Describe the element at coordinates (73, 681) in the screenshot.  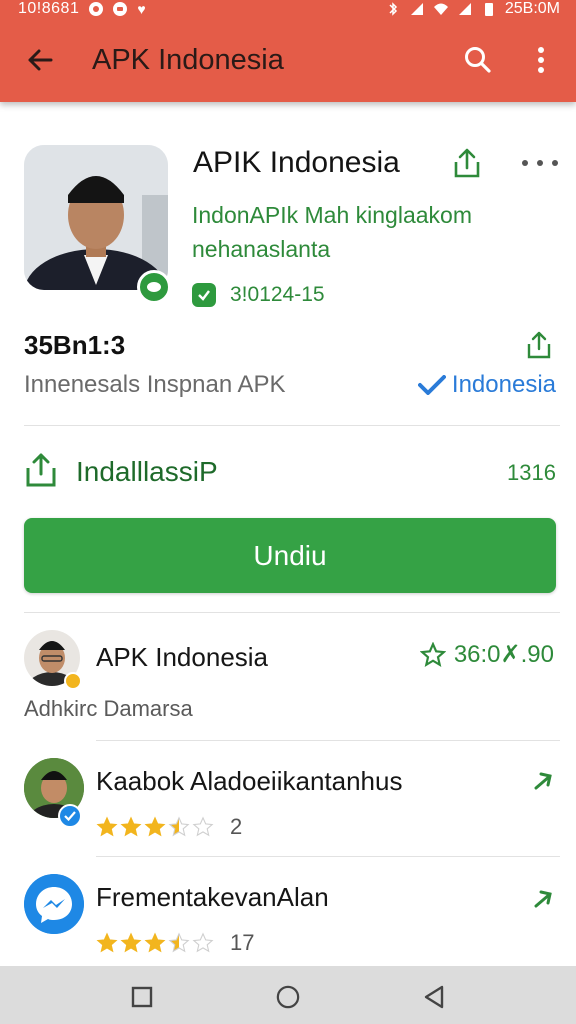
I see `badge-icon` at that location.